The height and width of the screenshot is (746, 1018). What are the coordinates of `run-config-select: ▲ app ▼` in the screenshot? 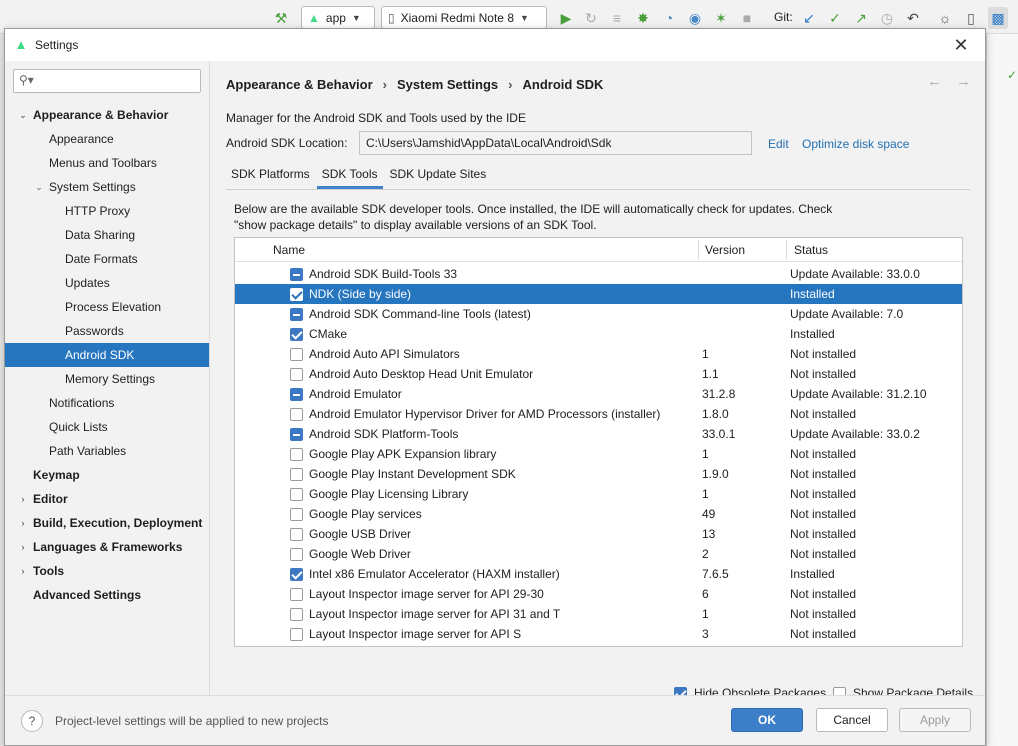 It's located at (338, 17).